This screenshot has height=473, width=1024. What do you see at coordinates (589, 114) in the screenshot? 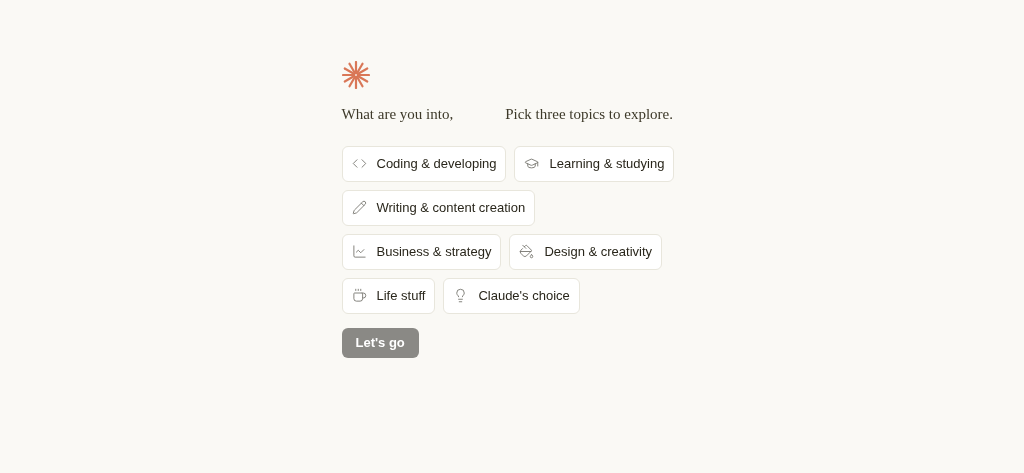
I see `prompt-text: Pick three topics to explore.` at bounding box center [589, 114].